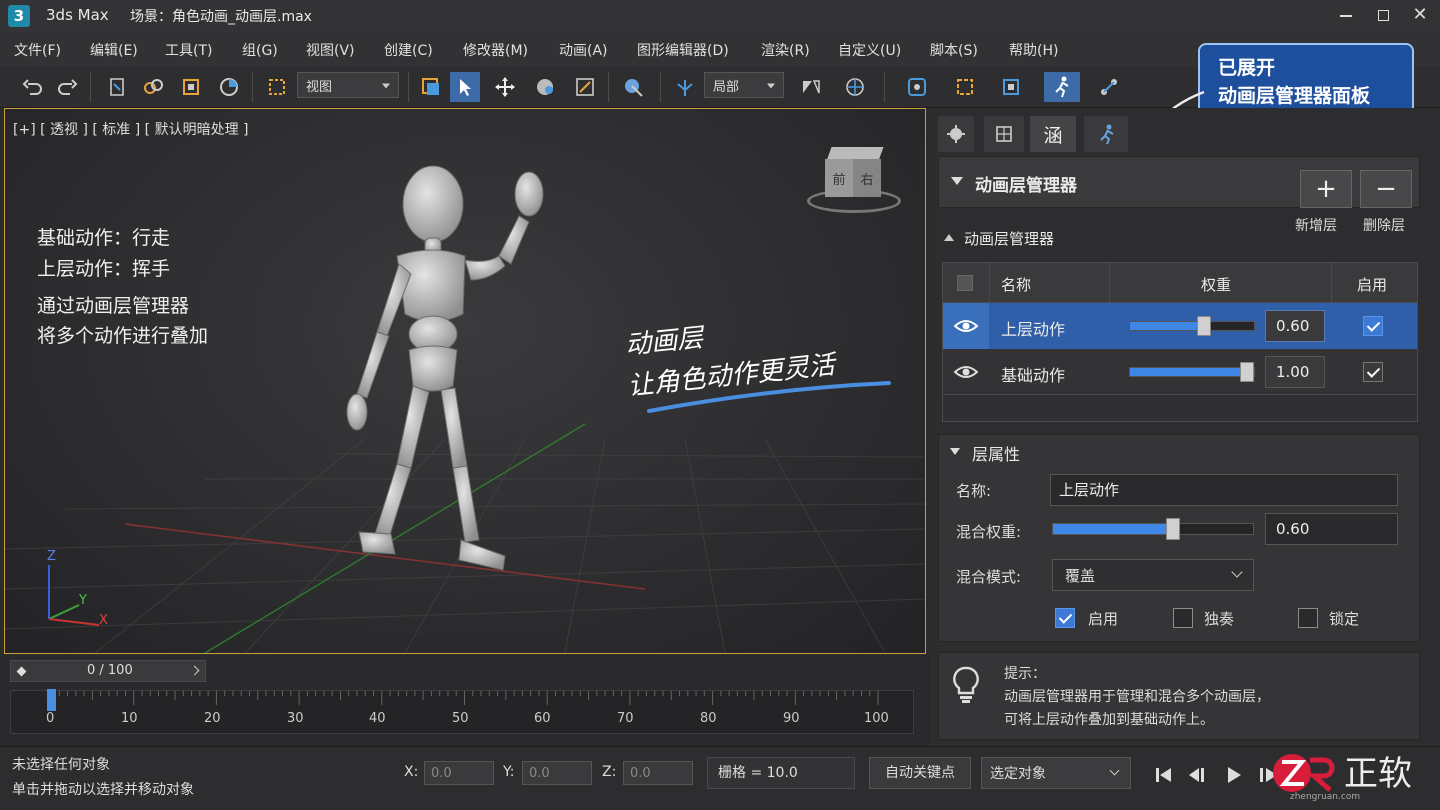 Image resolution: width=1440 pixels, height=810 pixels. What do you see at coordinates (1153, 575) in the screenshot?
I see `blend-mode-dropdown: 覆盖` at bounding box center [1153, 575].